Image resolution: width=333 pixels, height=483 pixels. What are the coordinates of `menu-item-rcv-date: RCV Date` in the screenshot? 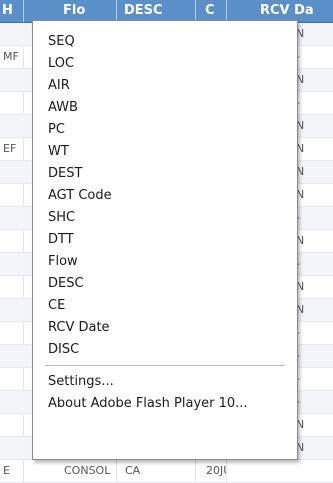 It's located at (165, 328).